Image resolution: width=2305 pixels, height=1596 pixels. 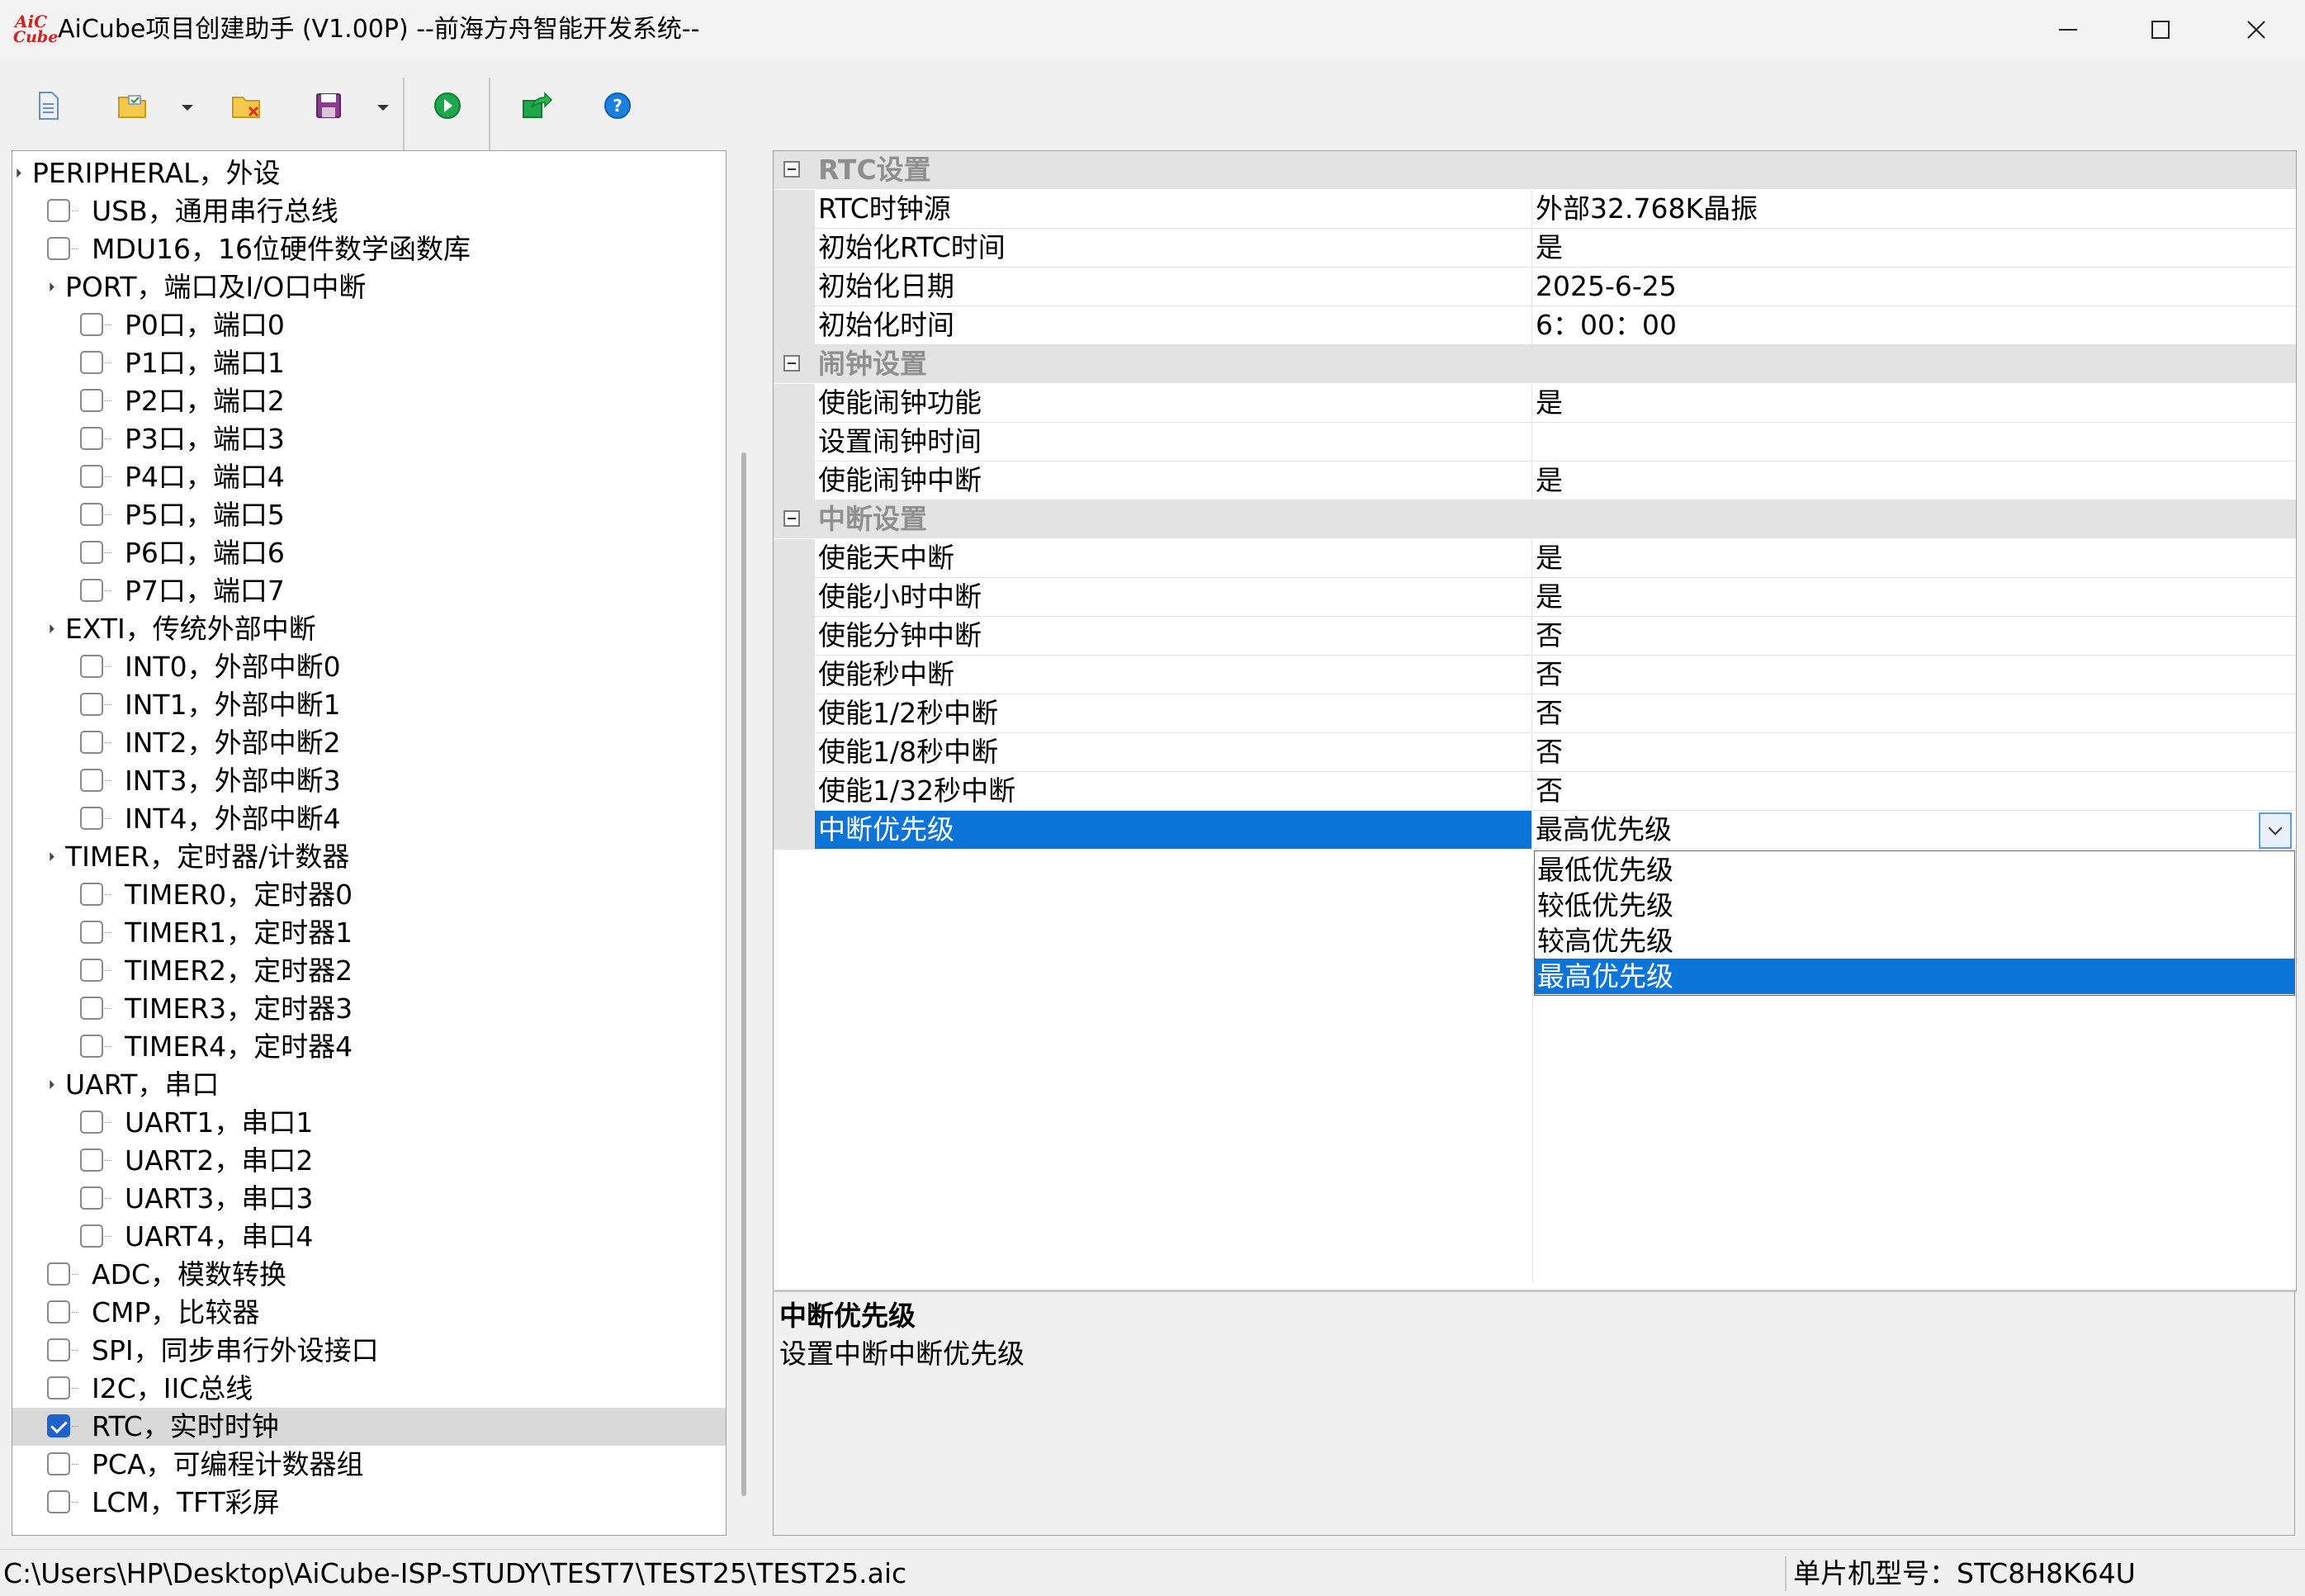 What do you see at coordinates (1914, 443) in the screenshot?
I see `property-value-cell` at bounding box center [1914, 443].